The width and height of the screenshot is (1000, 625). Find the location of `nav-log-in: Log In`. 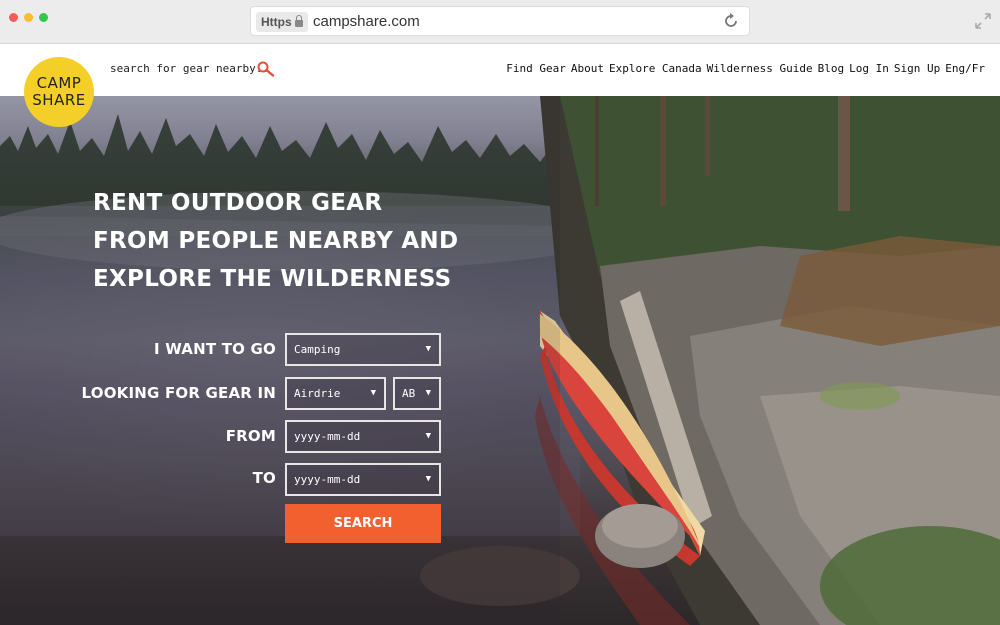

nav-log-in: Log In is located at coordinates (869, 68).